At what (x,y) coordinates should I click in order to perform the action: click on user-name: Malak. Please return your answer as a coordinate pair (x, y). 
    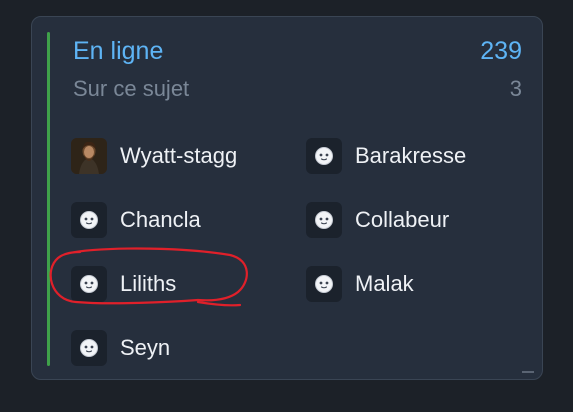
    Looking at the image, I should click on (384, 284).